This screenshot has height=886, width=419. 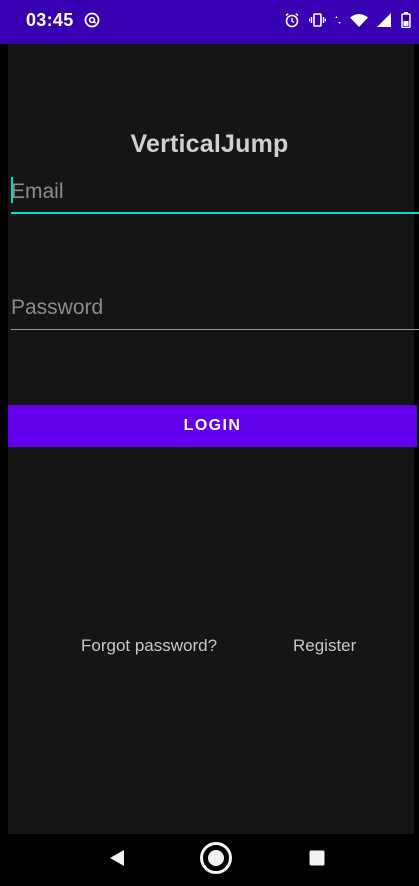 I want to click on recents-button, so click(x=317, y=860).